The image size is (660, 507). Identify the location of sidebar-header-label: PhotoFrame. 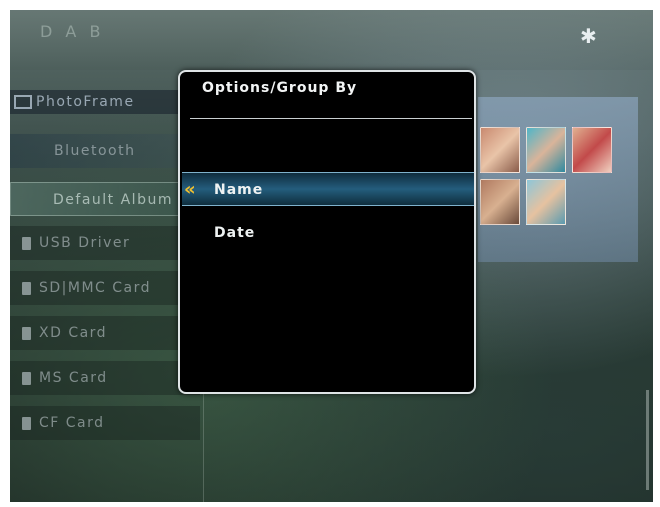
(85, 102).